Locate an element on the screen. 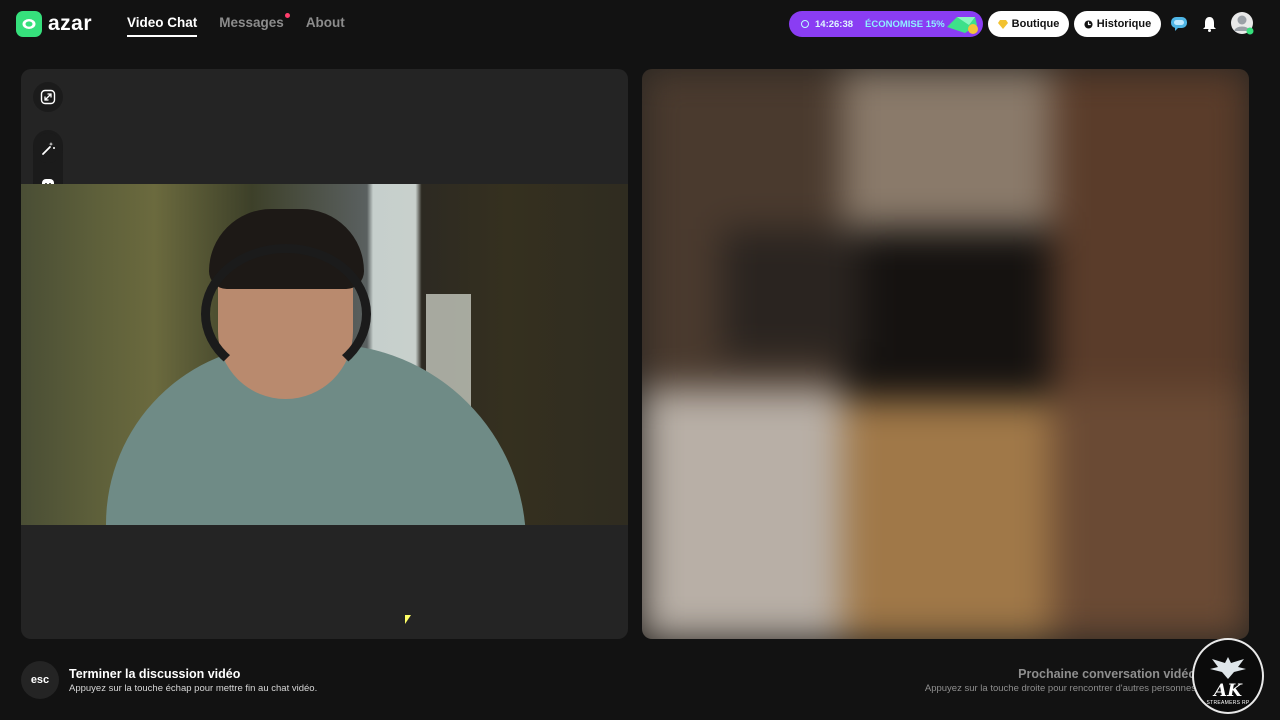 Image resolution: width=1280 pixels, height=720 pixels. historique-button: Historique is located at coordinates (1117, 24).